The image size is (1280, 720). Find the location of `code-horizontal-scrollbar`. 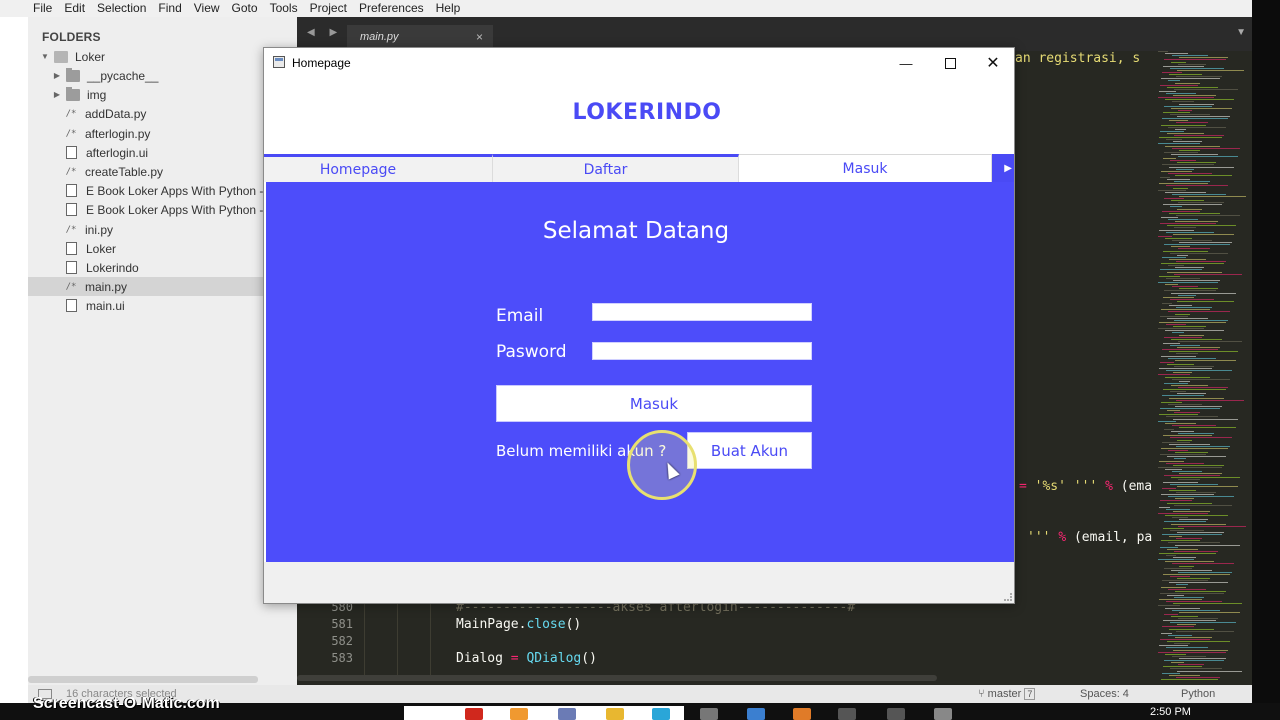

code-horizontal-scrollbar is located at coordinates (617, 678).